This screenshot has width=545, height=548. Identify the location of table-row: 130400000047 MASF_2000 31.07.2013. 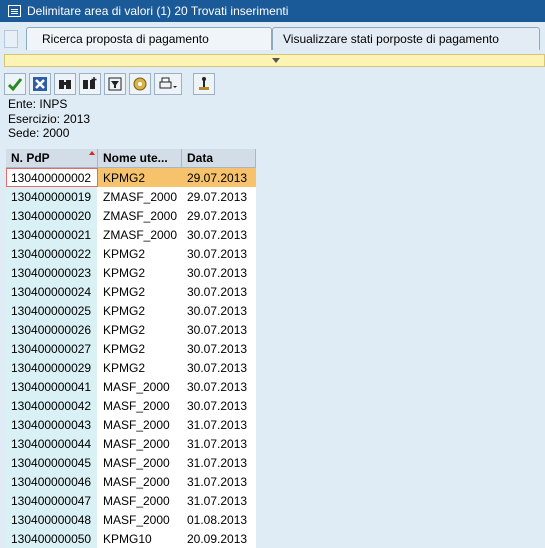
(131, 500).